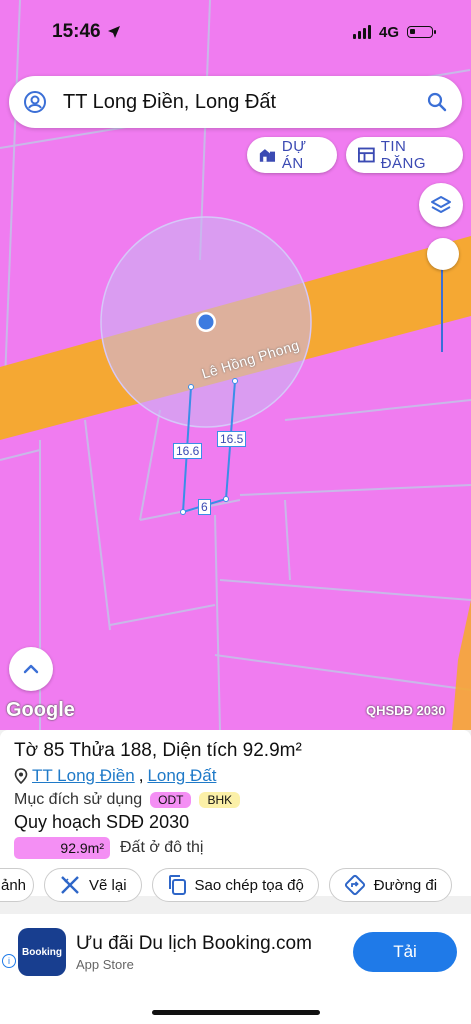 This screenshot has height=1024, width=471. Describe the element at coordinates (249, 885) in the screenshot. I see `copy-coords-label: Sao chép tọa độ` at that location.